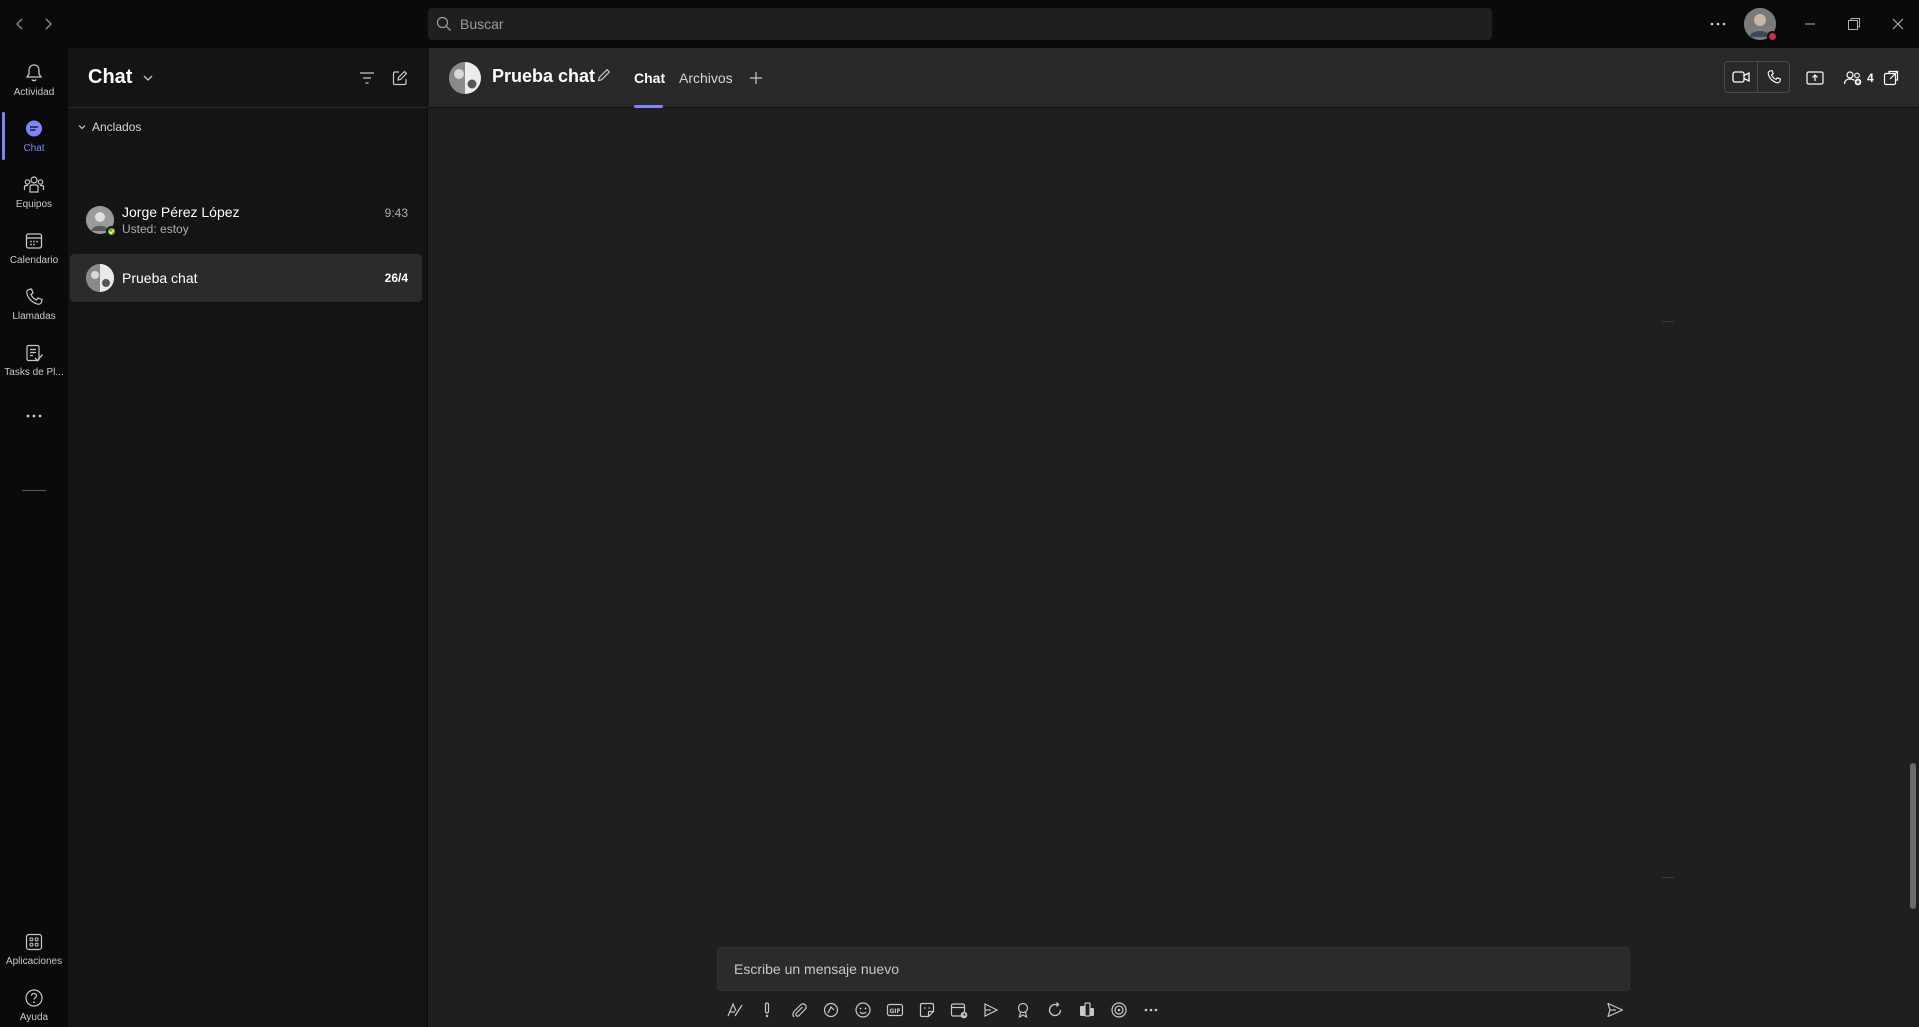 The height and width of the screenshot is (1027, 1919). What do you see at coordinates (117, 127) in the screenshot?
I see `pinned-section-label: Anclados` at bounding box center [117, 127].